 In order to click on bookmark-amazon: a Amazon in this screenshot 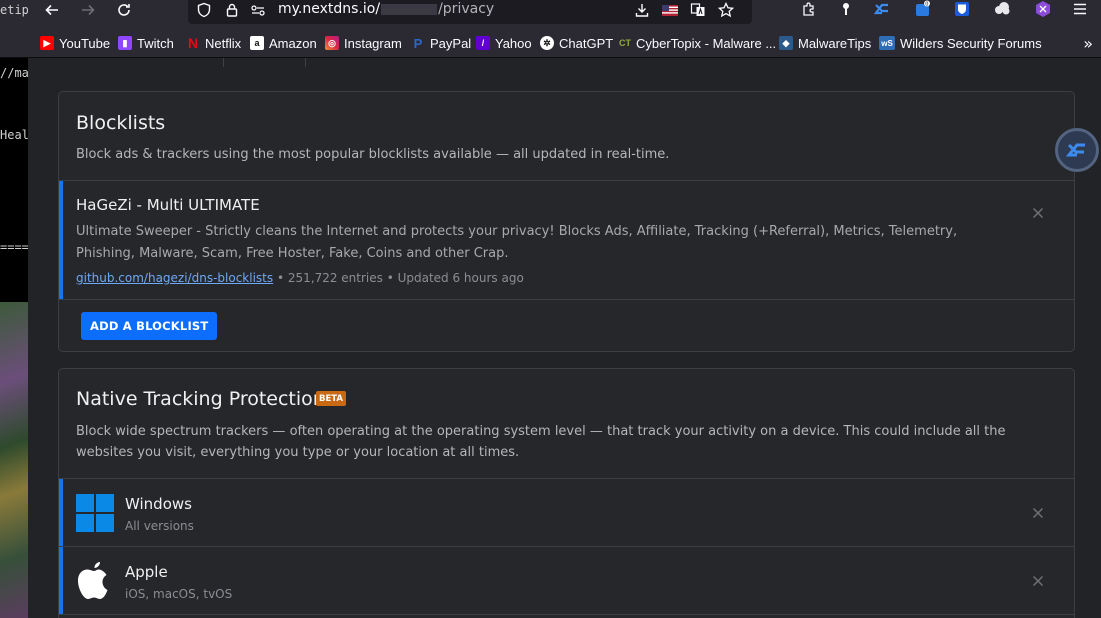, I will do `click(283, 43)`.